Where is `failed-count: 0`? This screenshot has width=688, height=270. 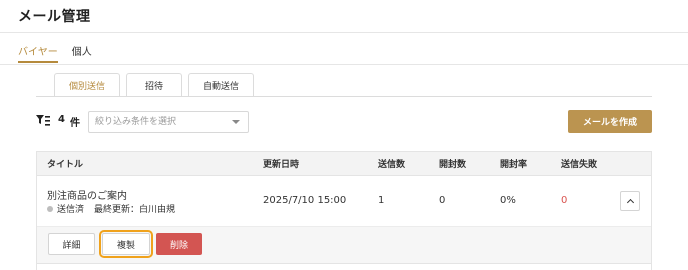
failed-count: 0 is located at coordinates (564, 200).